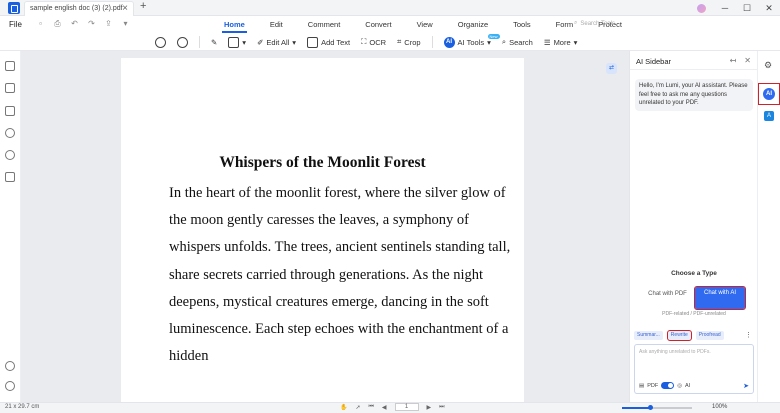 This screenshot has height=413, width=780. Describe the element at coordinates (237, 42) in the screenshot. I see `shape-button: ▾` at that location.